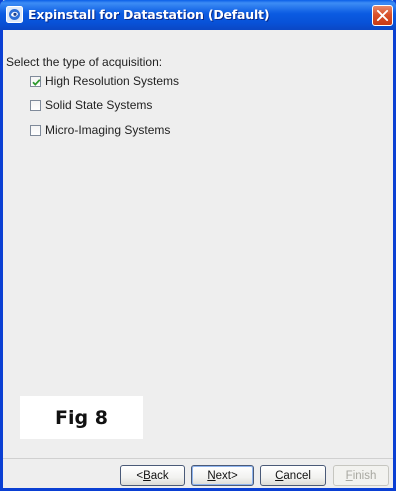 Image resolution: width=396 pixels, height=491 pixels. I want to click on title-bar: Expinstall for Datastation (Default), so click(198, 15).